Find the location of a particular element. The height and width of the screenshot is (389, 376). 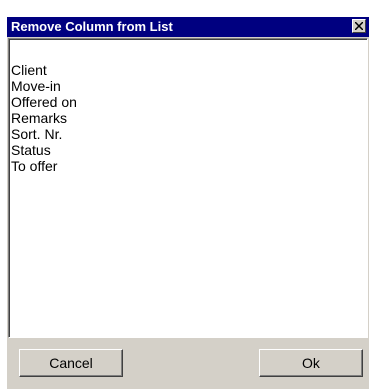

dialog-titlebar: Remove Column from List is located at coordinates (188, 27).